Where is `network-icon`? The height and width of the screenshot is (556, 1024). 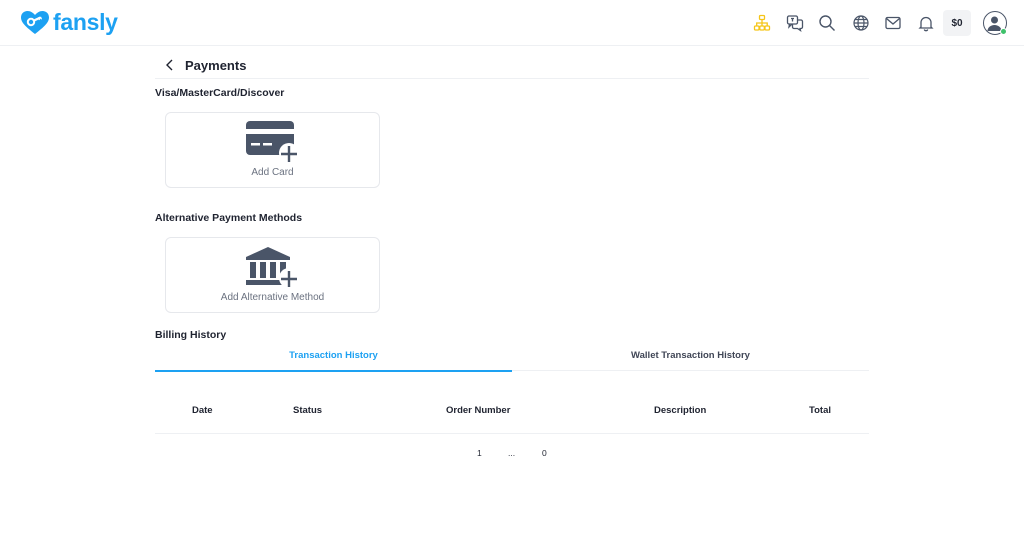
network-icon is located at coordinates (762, 23).